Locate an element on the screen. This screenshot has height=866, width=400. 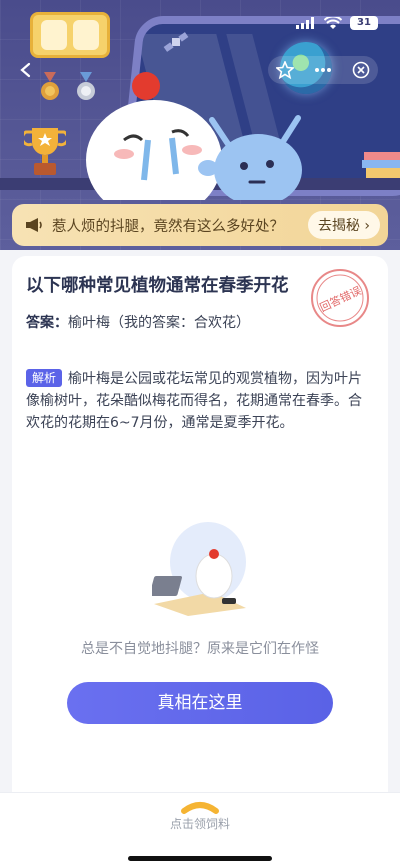
reveal-button-label: 去揭秘 is located at coordinates (338, 226).